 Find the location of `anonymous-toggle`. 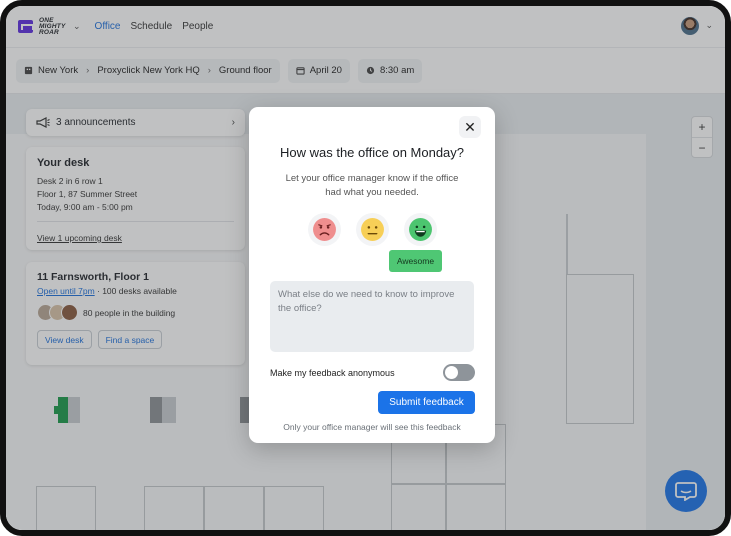

anonymous-toggle is located at coordinates (459, 372).